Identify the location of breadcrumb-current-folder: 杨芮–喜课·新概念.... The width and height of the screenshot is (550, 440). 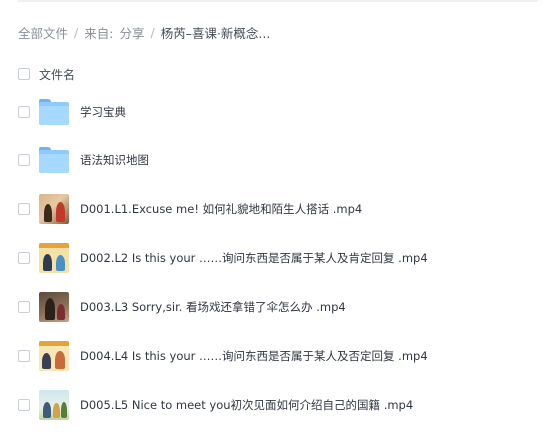
(215, 33).